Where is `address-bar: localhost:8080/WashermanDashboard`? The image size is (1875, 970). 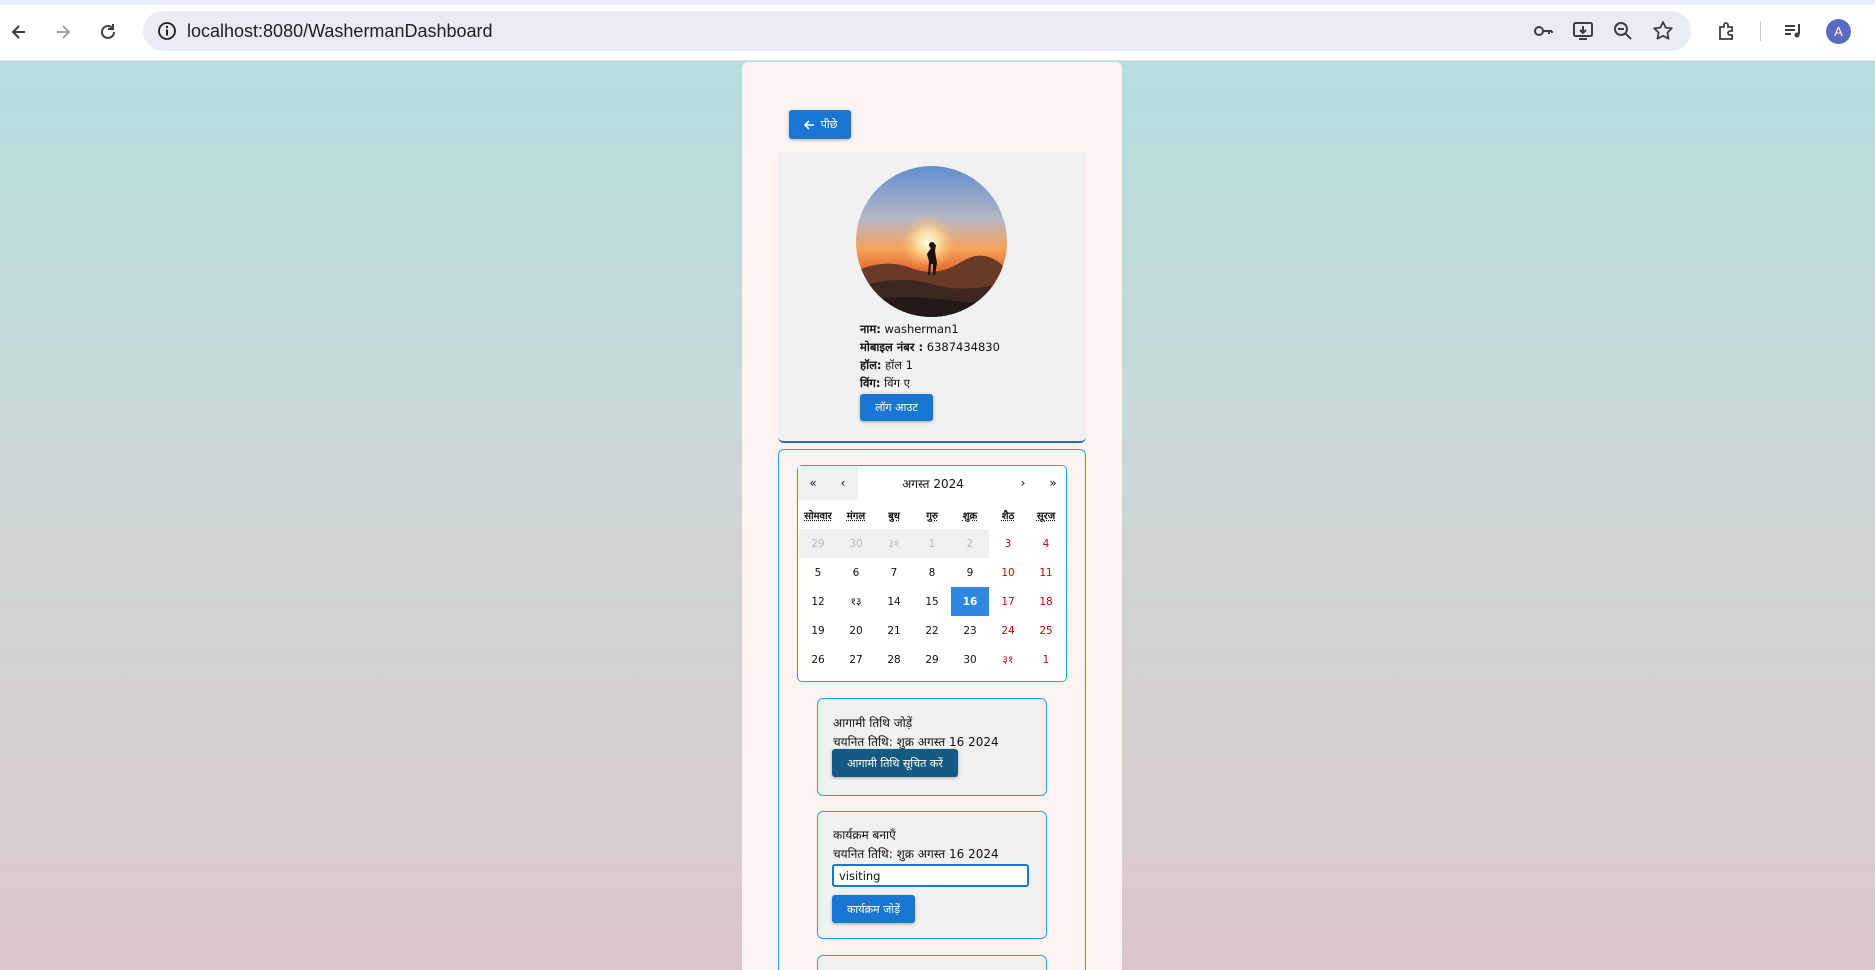
address-bar: localhost:8080/WashermanDashboard is located at coordinates (917, 31).